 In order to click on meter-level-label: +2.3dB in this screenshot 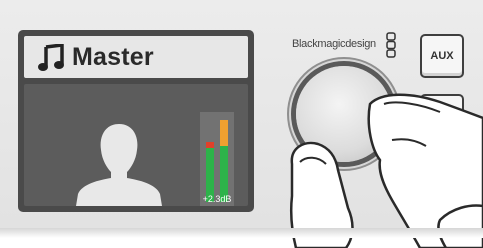, I will do `click(217, 199)`.